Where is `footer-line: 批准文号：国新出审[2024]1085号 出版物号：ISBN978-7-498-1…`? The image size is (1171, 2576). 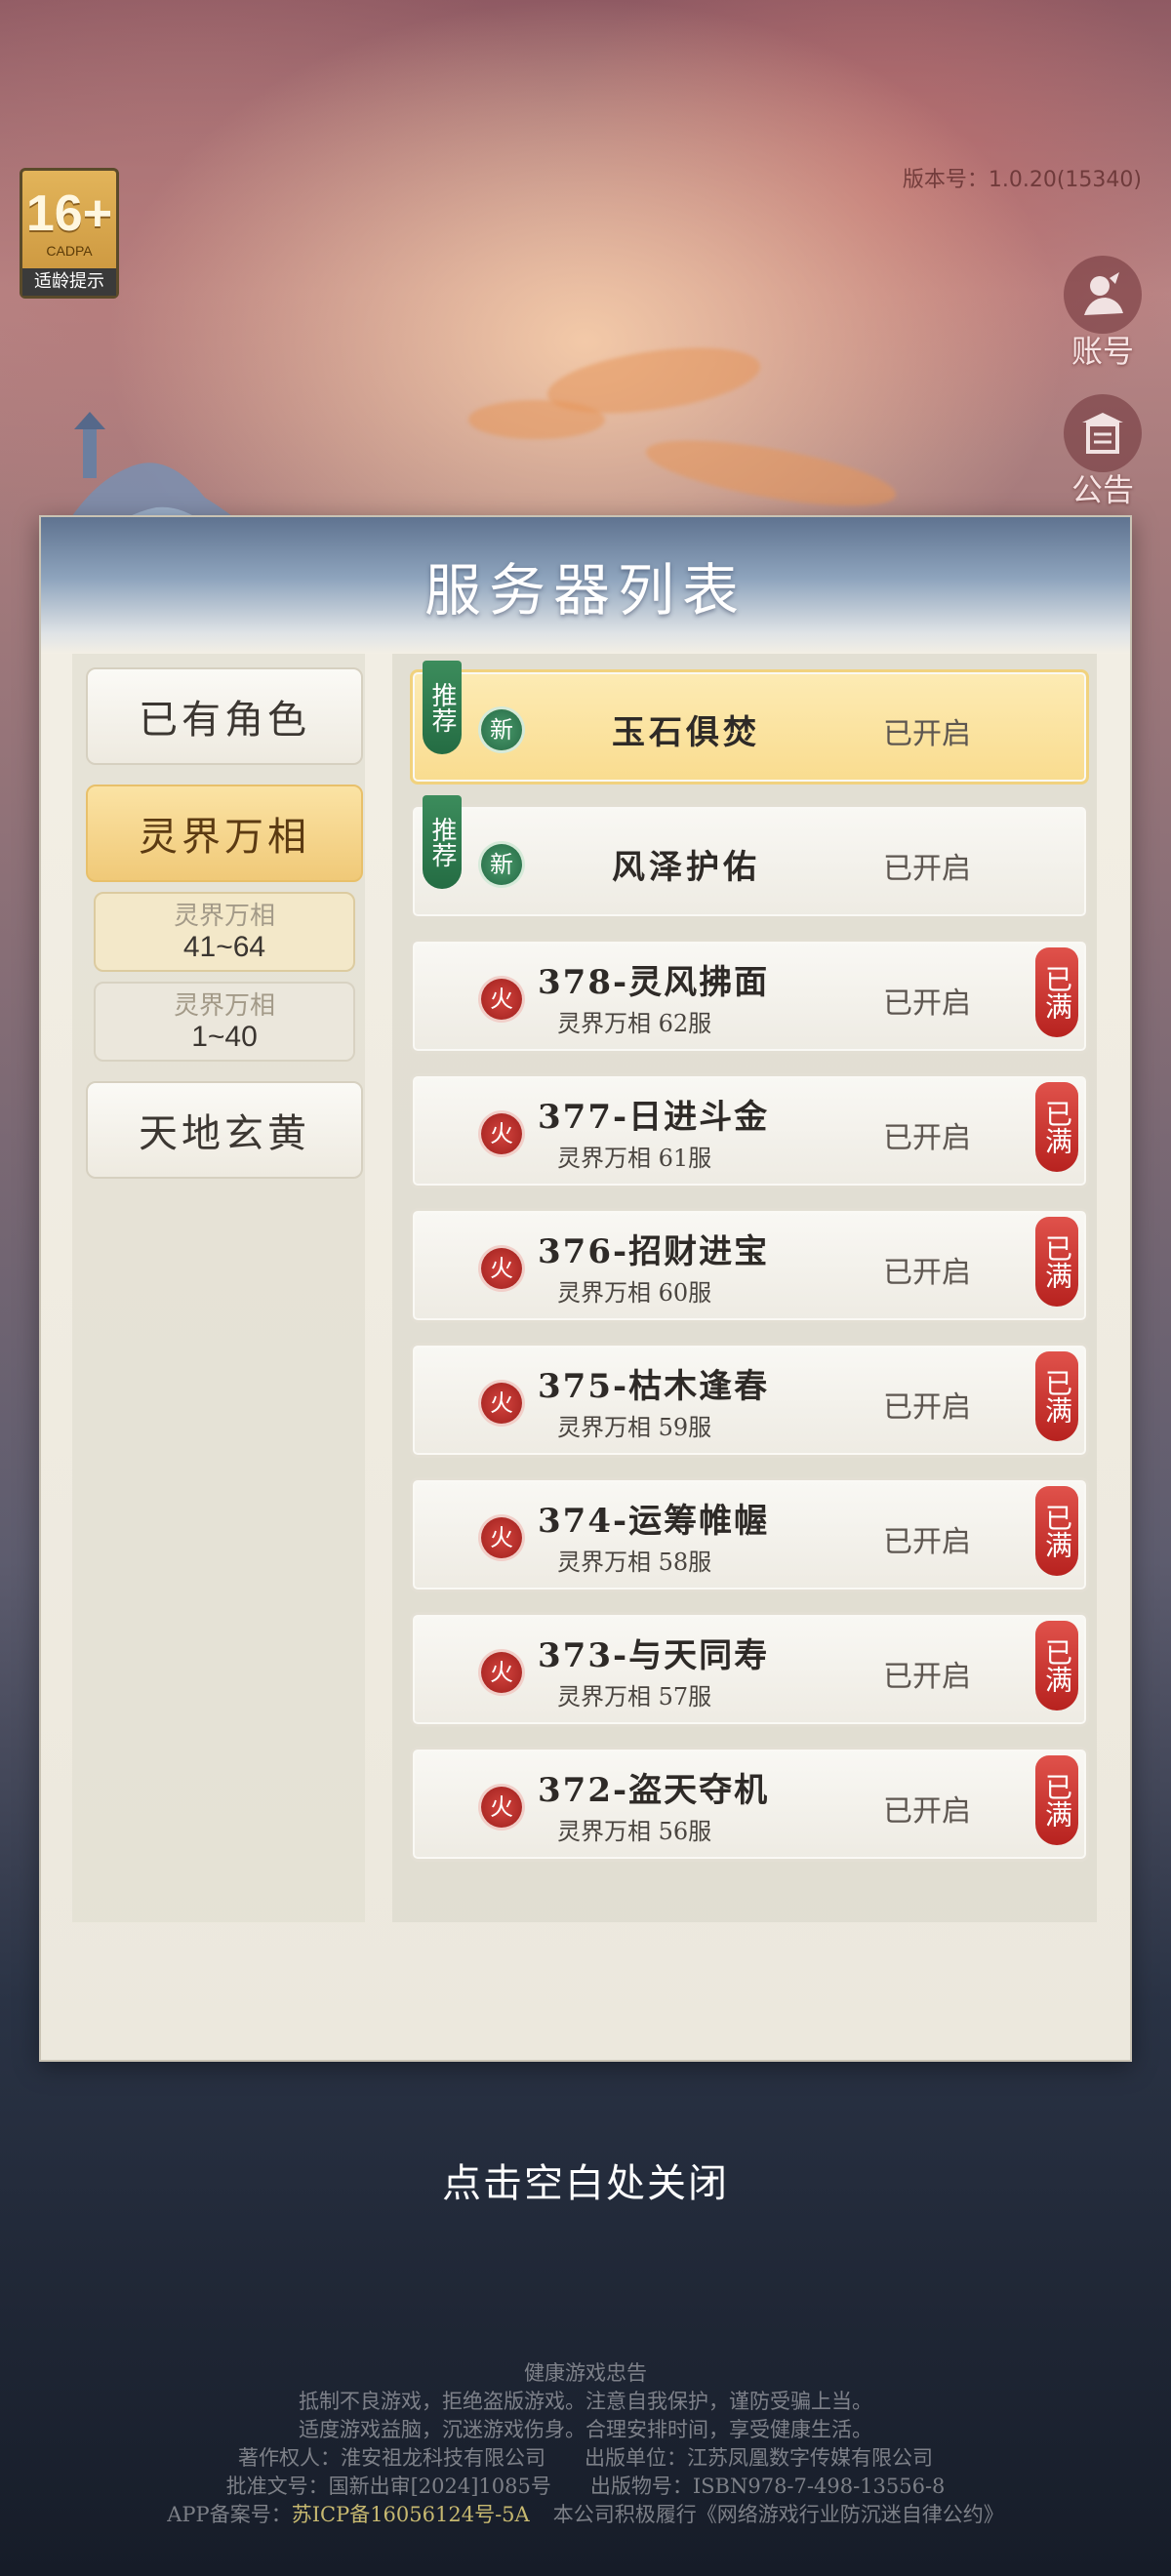
footer-line: 批准文号：国新出审[2024]1085号 出版物号：ISBN978-7-498-1… is located at coordinates (585, 2487).